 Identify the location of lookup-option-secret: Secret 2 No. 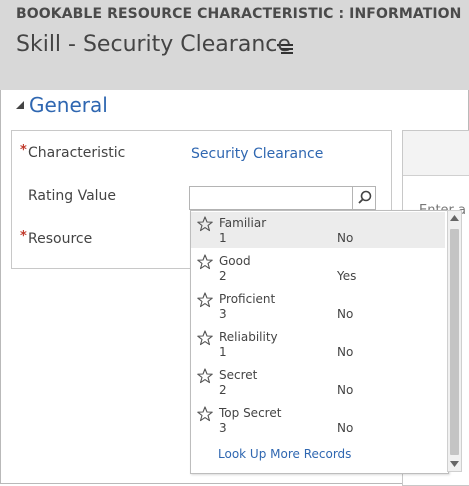
(318, 382).